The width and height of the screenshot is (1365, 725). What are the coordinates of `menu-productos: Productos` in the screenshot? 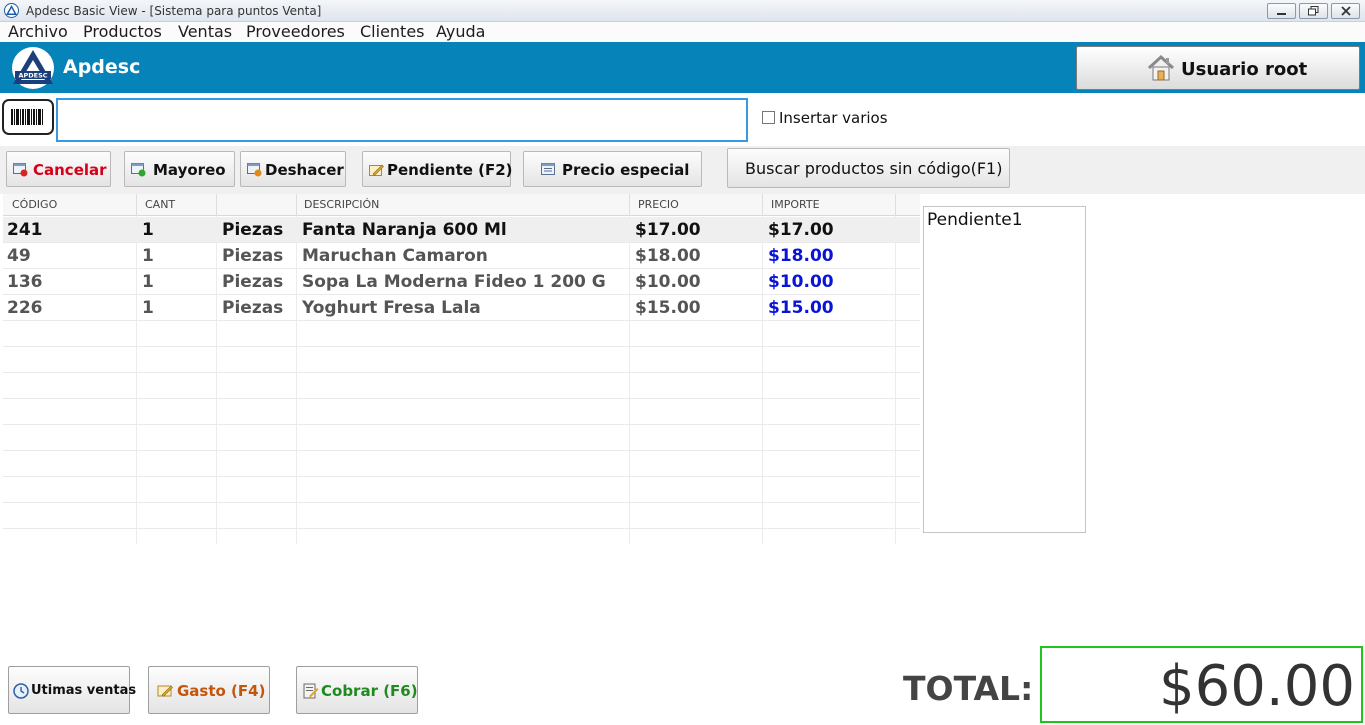 It's located at (122, 32).